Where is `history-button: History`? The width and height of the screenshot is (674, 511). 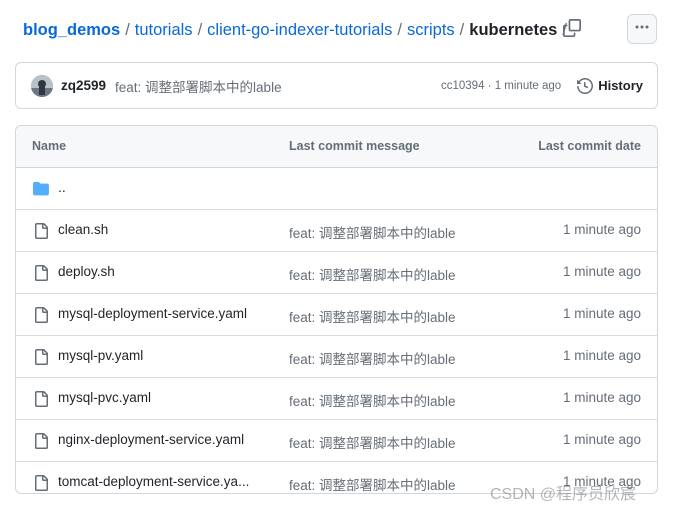 history-button: History is located at coordinates (610, 85).